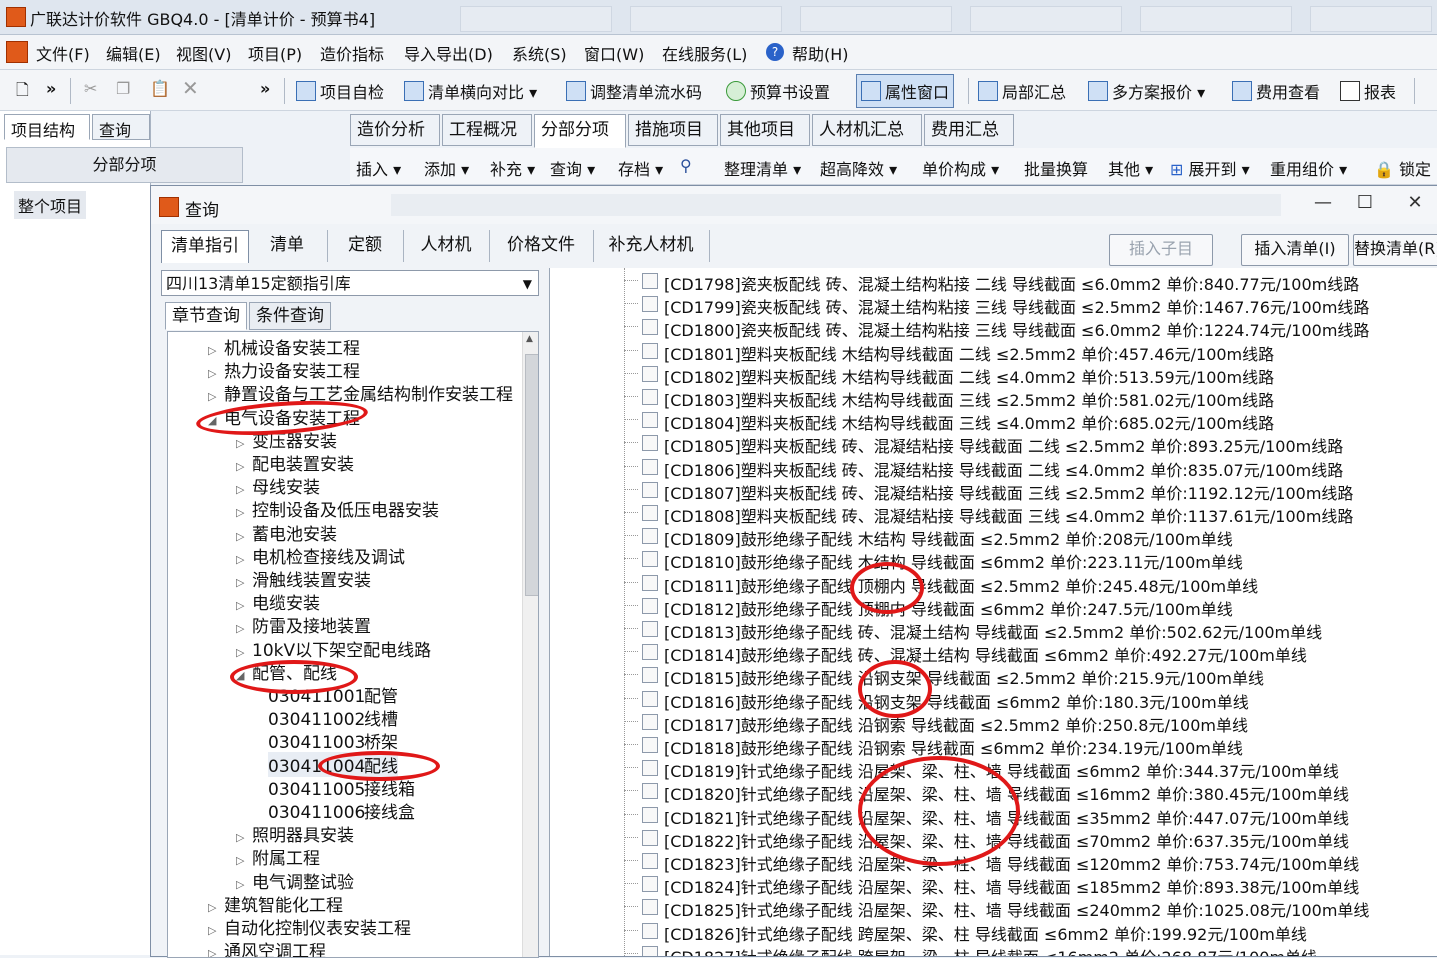  I want to click on tree-node: ▷ 自动化控制仪表安装工程, so click(309, 926).